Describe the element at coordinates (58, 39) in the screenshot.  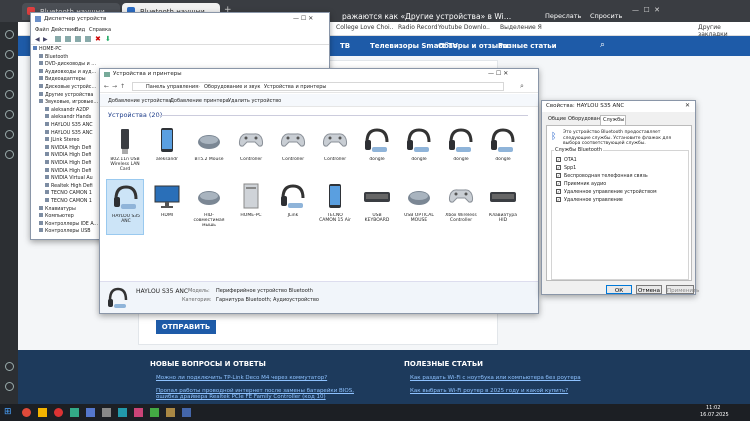
I see `properties-icon` at that location.